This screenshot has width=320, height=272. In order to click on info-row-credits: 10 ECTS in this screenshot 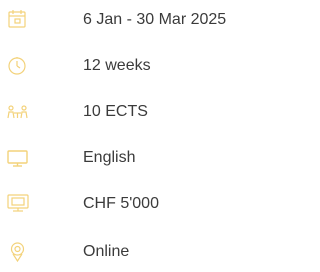, I will do `click(129, 114)`.